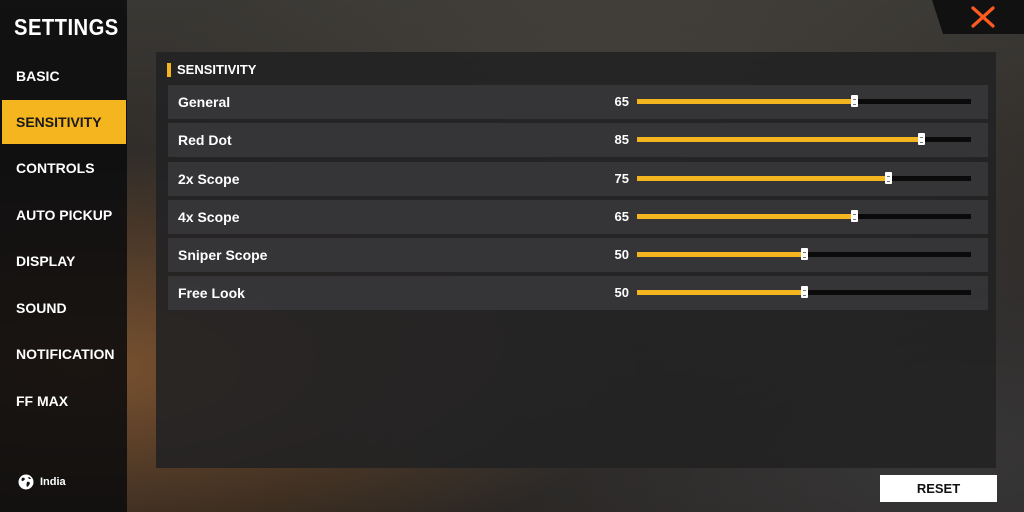  Describe the element at coordinates (209, 179) in the screenshot. I see `slider-label: 2x Scope` at that location.